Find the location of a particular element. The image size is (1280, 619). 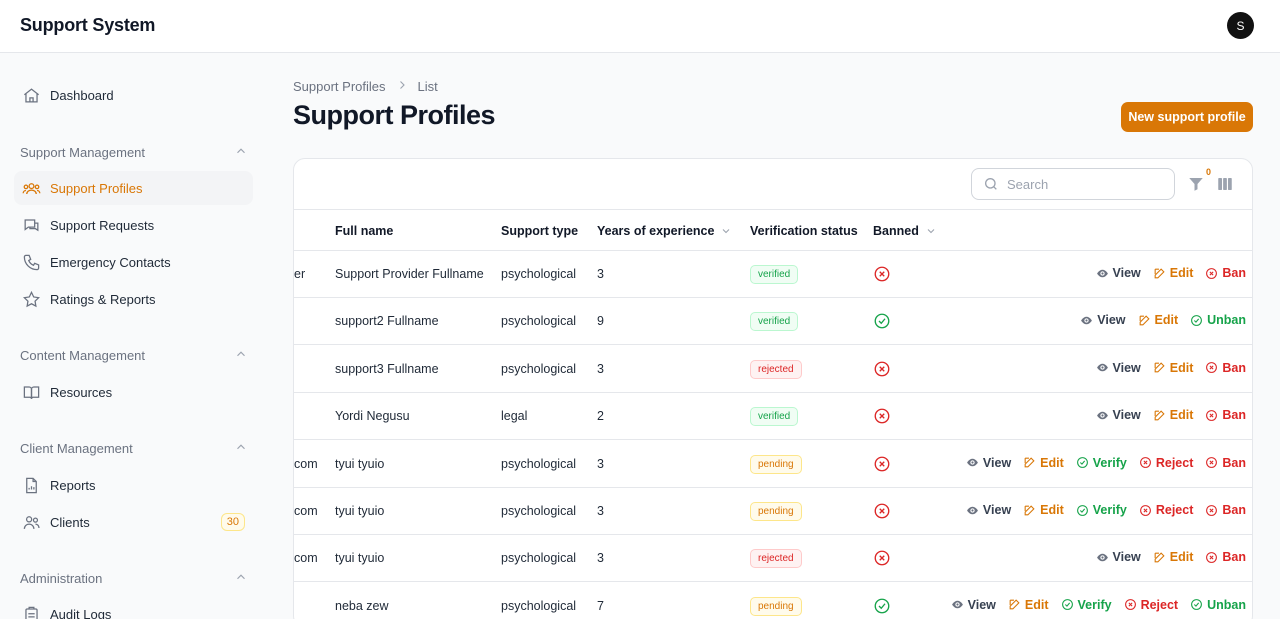

row-actions: View Edit Ban is located at coordinates (1171, 368).